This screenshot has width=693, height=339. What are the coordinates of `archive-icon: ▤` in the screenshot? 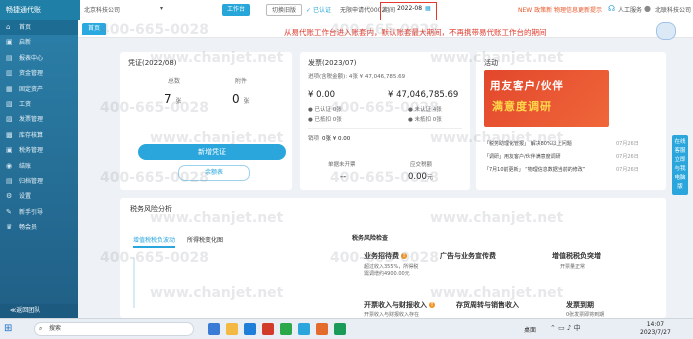 It's located at (9, 180).